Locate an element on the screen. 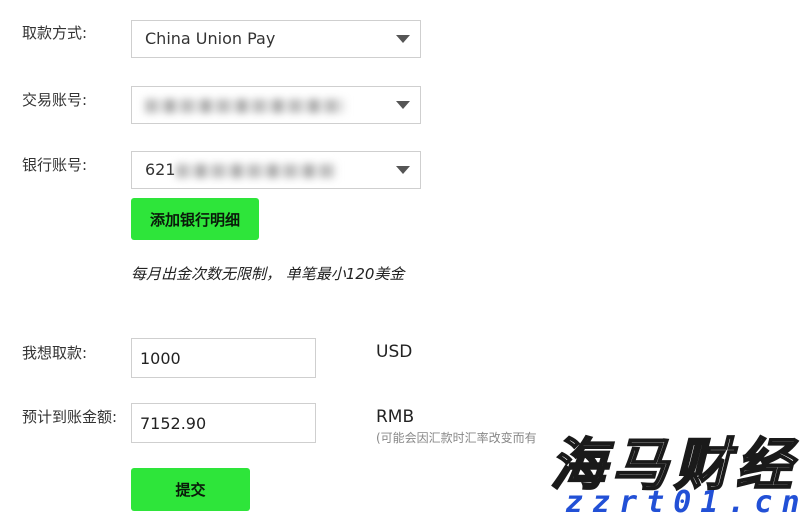 The image size is (800, 520). trading-account-label: 交易账号: is located at coordinates (55, 100).